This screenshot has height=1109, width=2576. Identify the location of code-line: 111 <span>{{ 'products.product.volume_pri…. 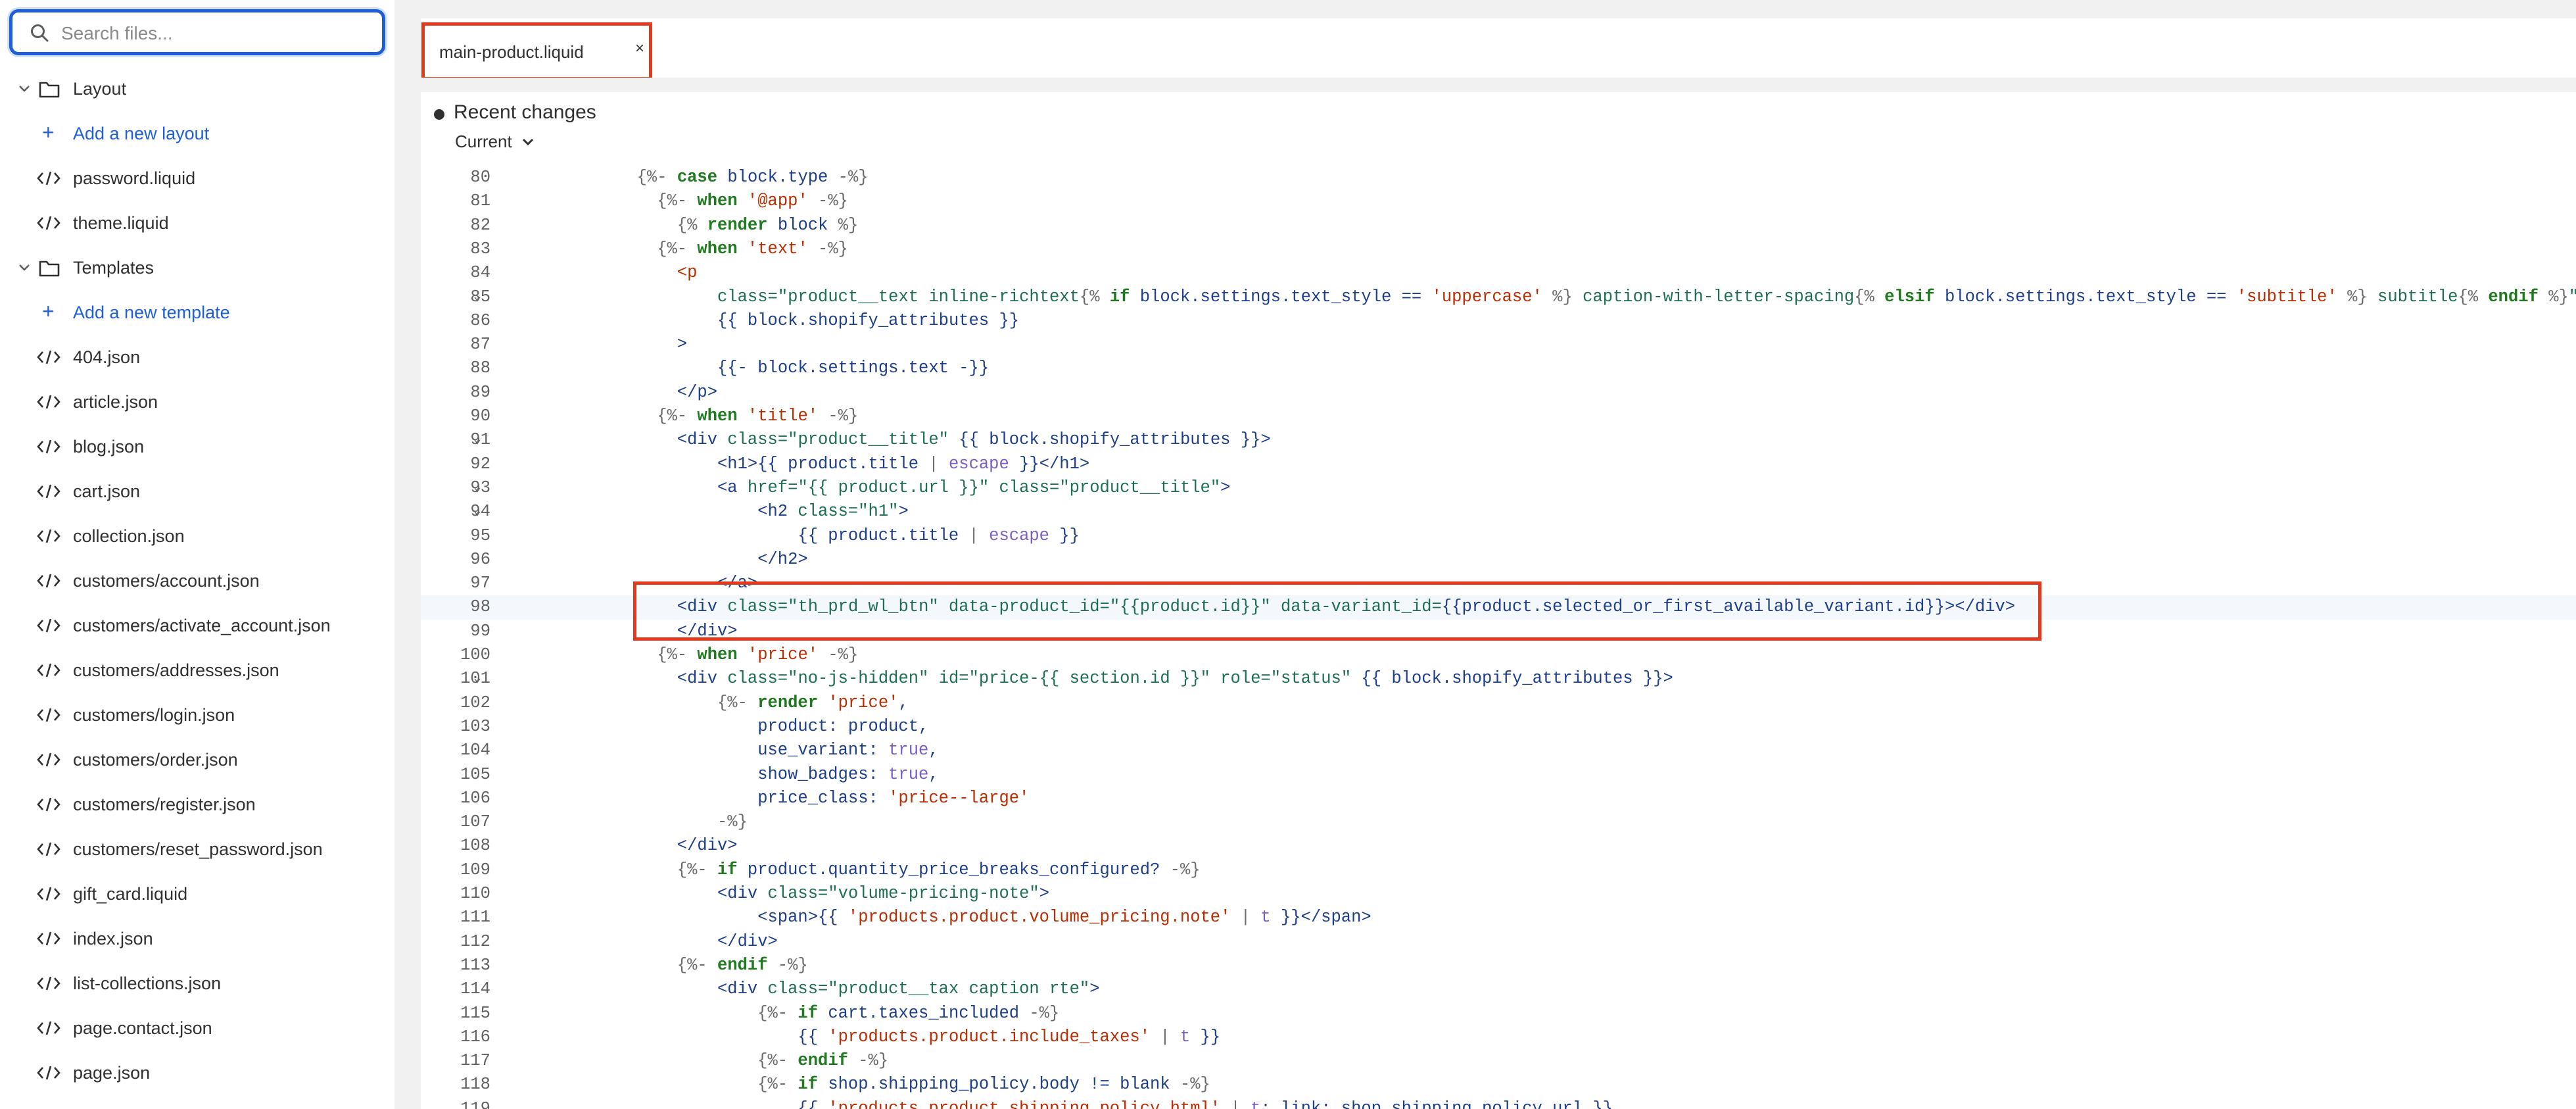
(1499, 917).